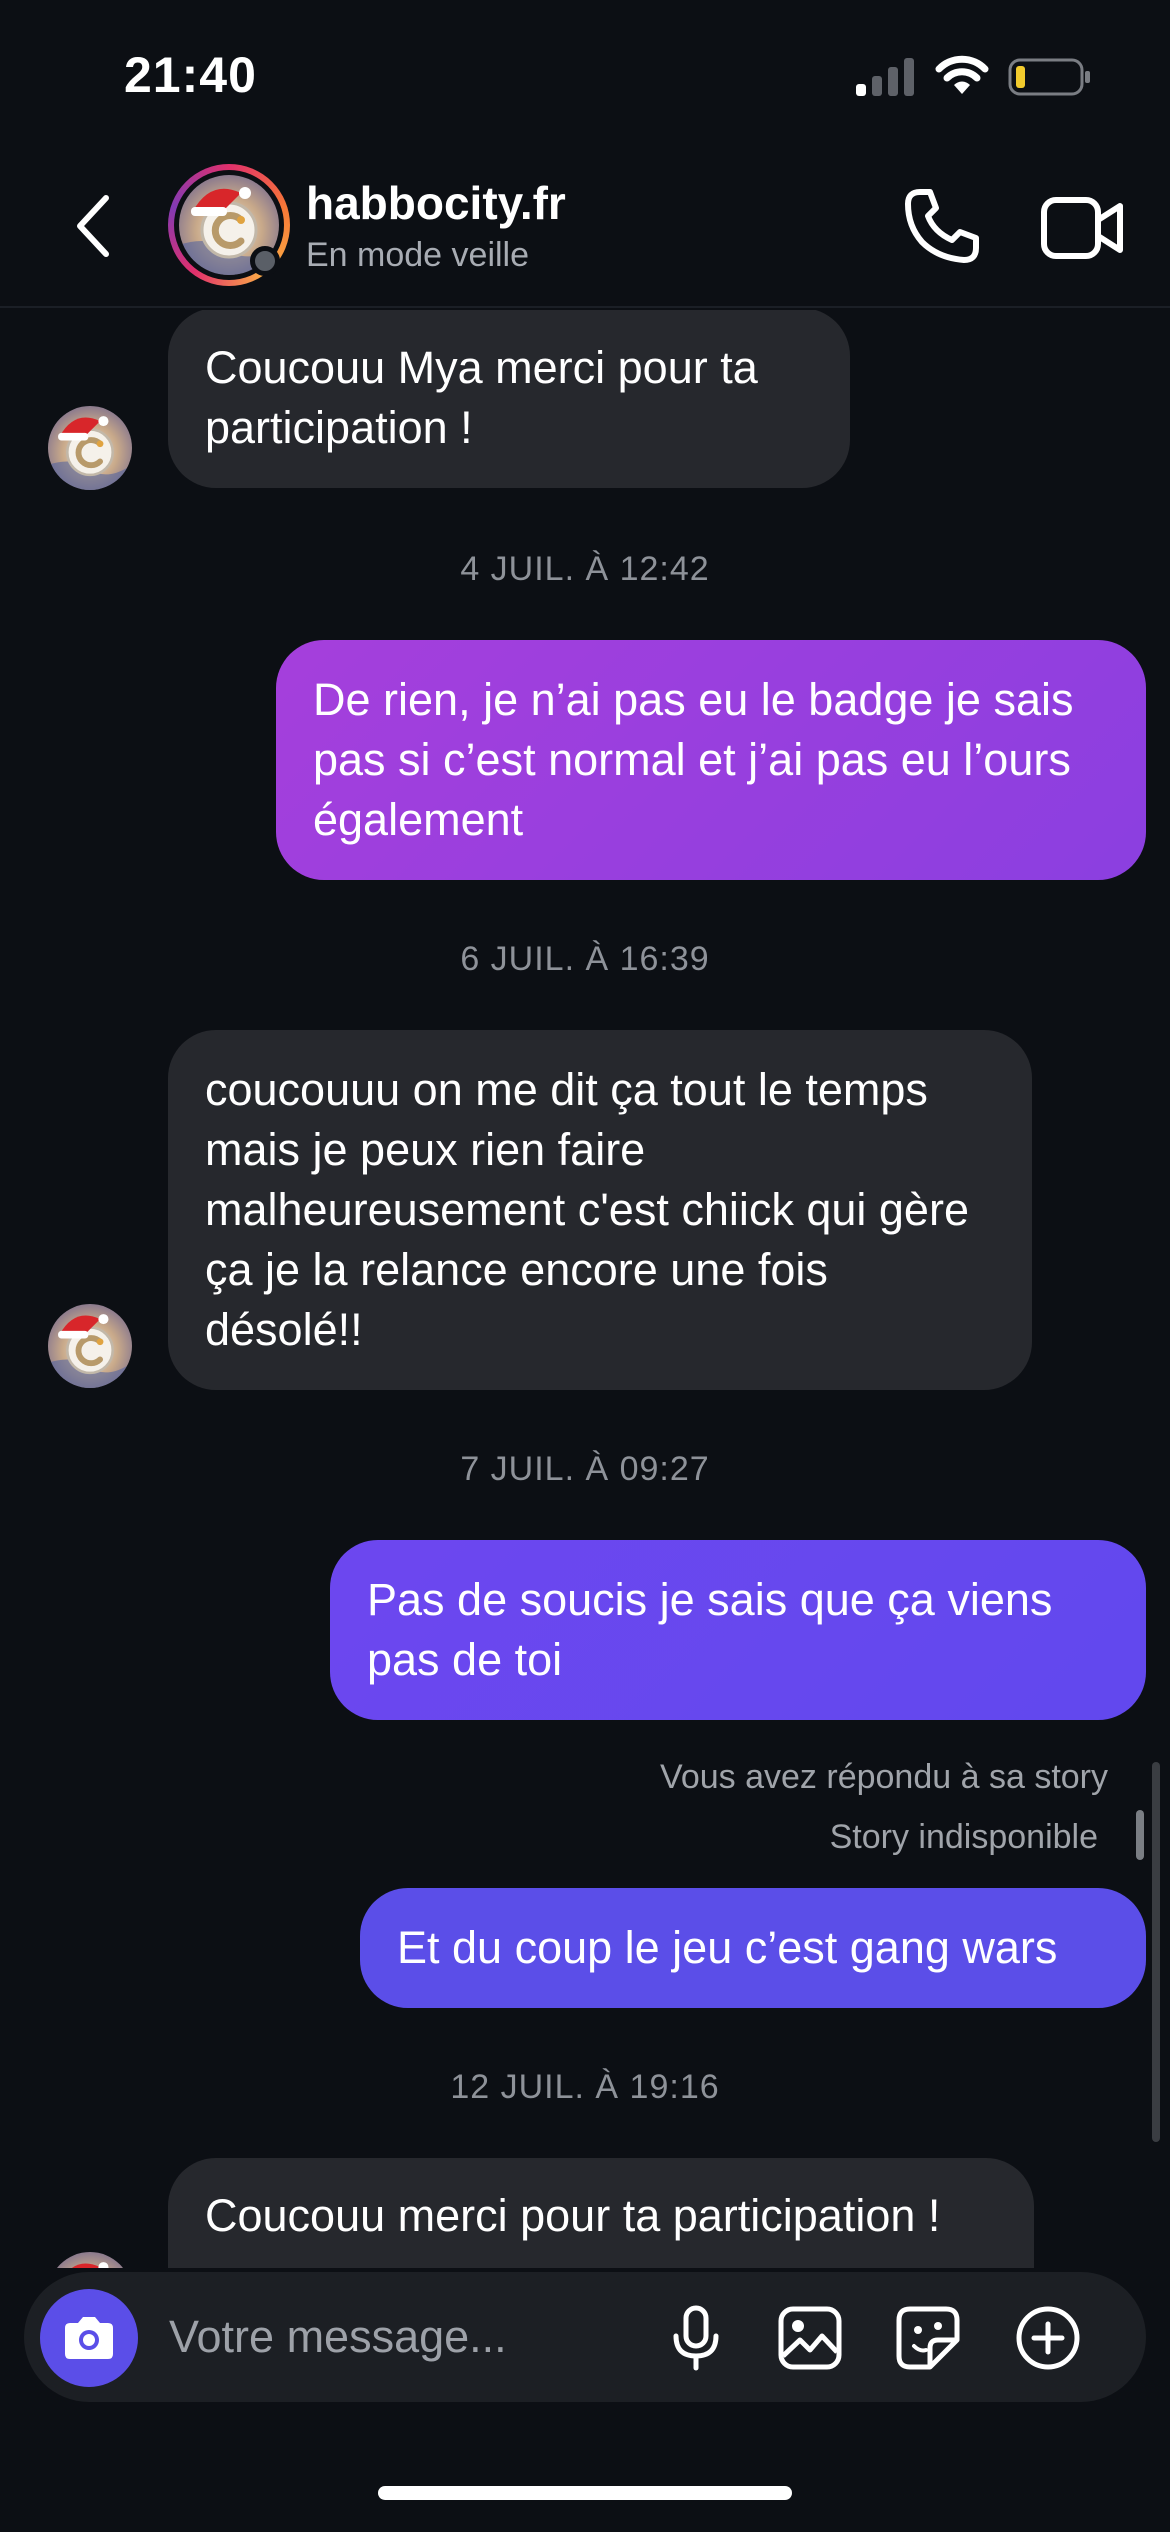 The height and width of the screenshot is (2532, 1170). I want to click on add-icon, so click(1048, 2338).